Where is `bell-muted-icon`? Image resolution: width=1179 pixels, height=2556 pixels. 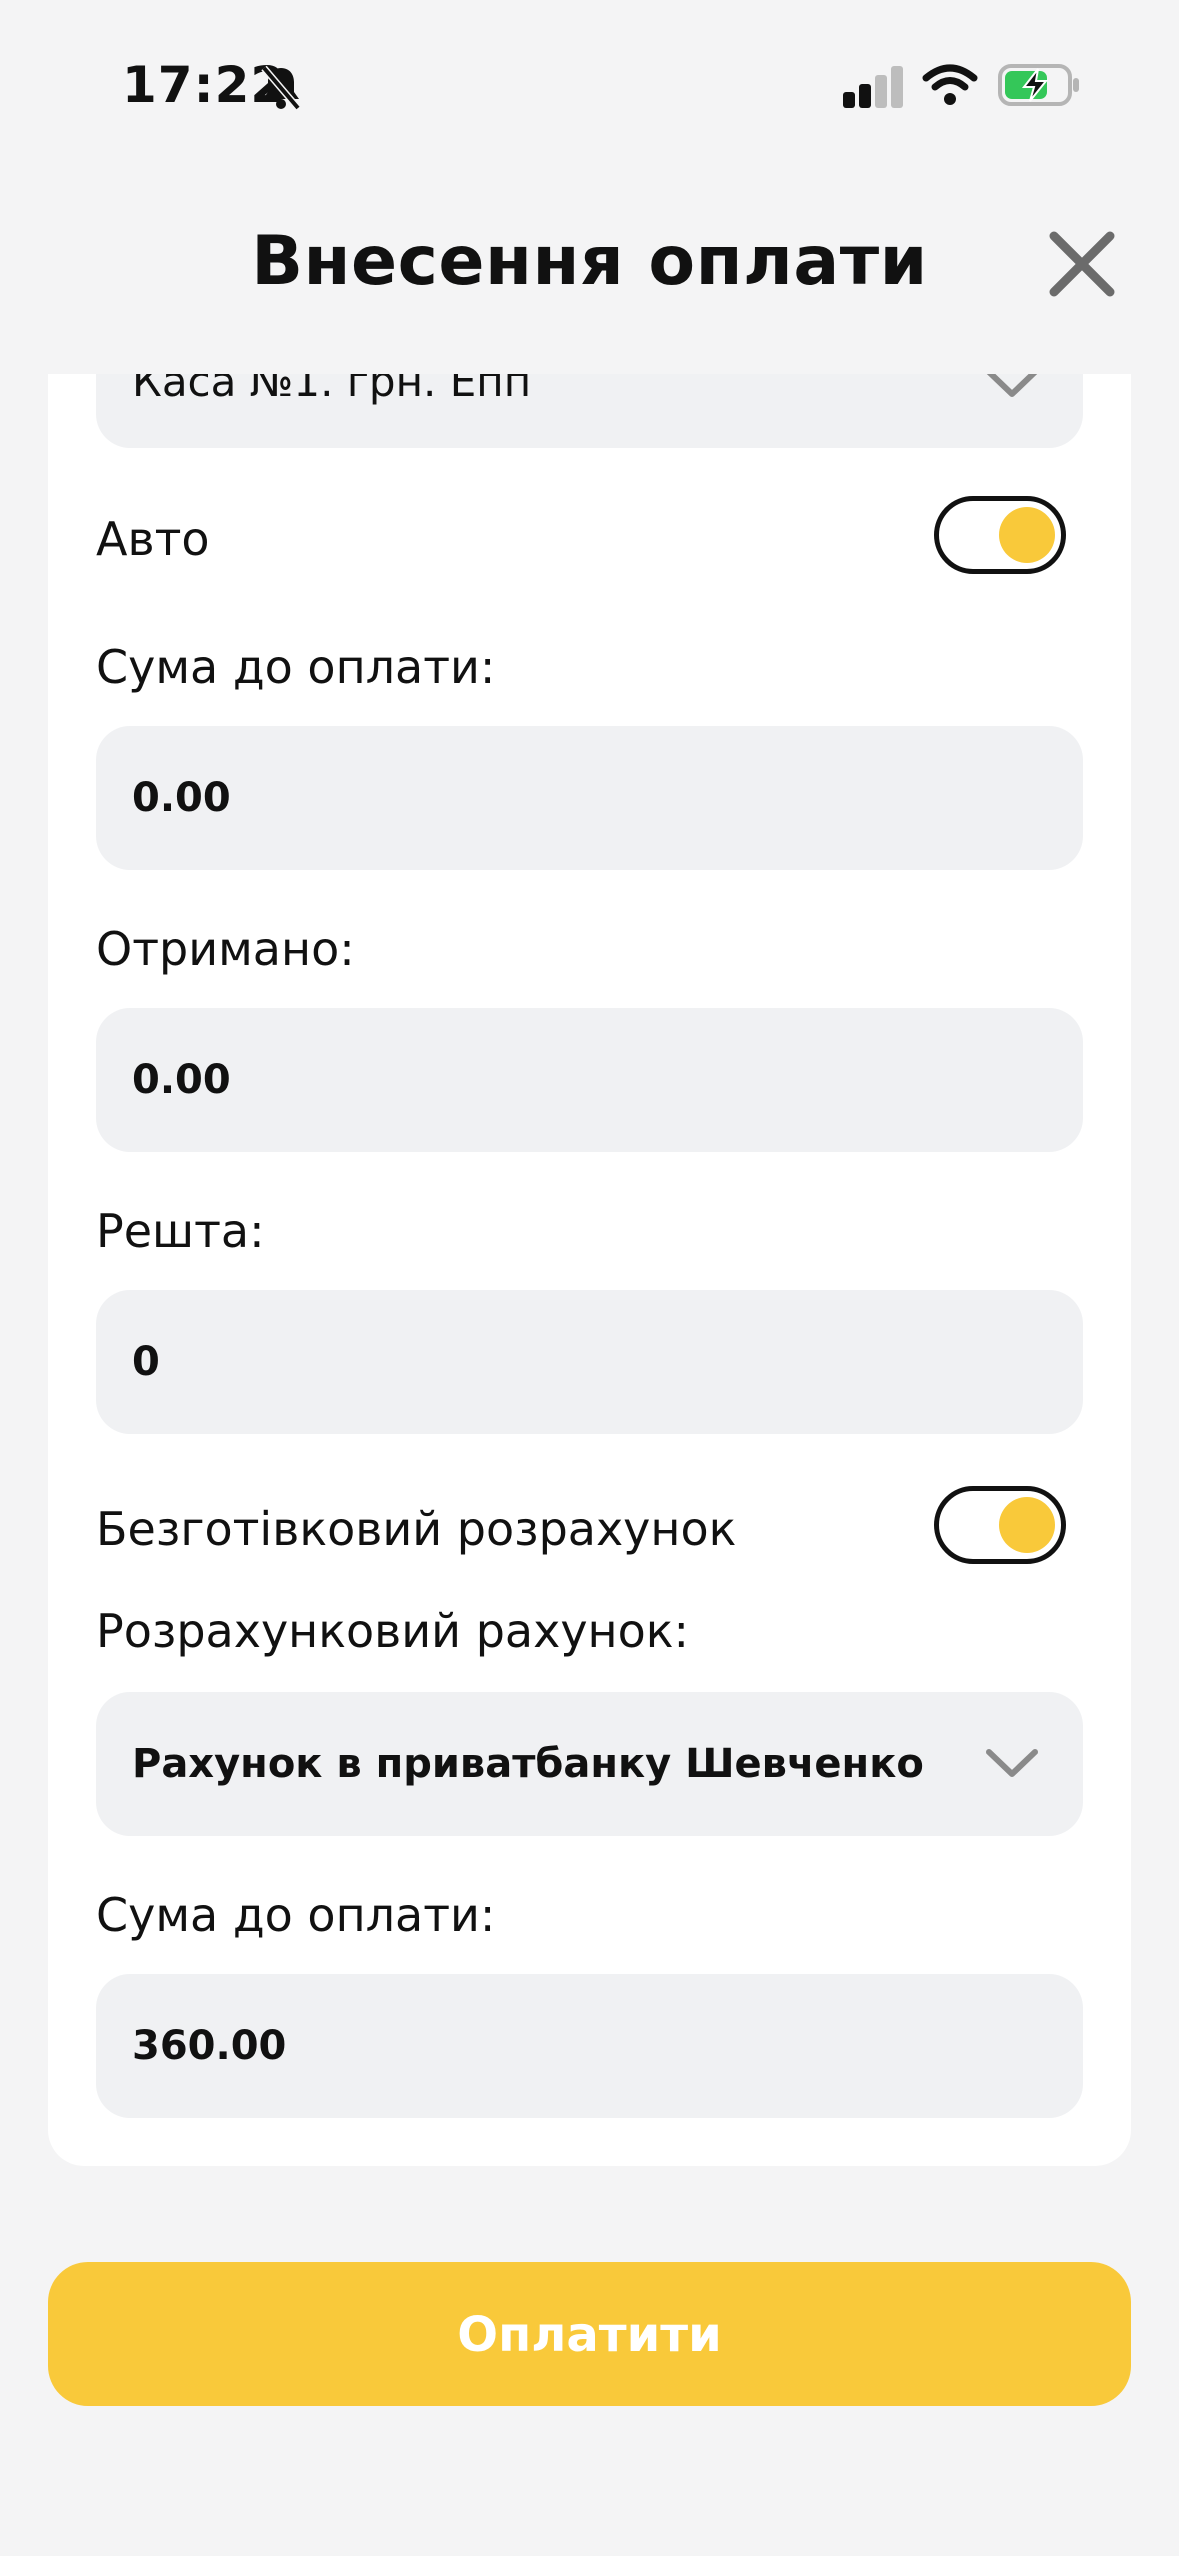 bell-muted-icon is located at coordinates (281, 89).